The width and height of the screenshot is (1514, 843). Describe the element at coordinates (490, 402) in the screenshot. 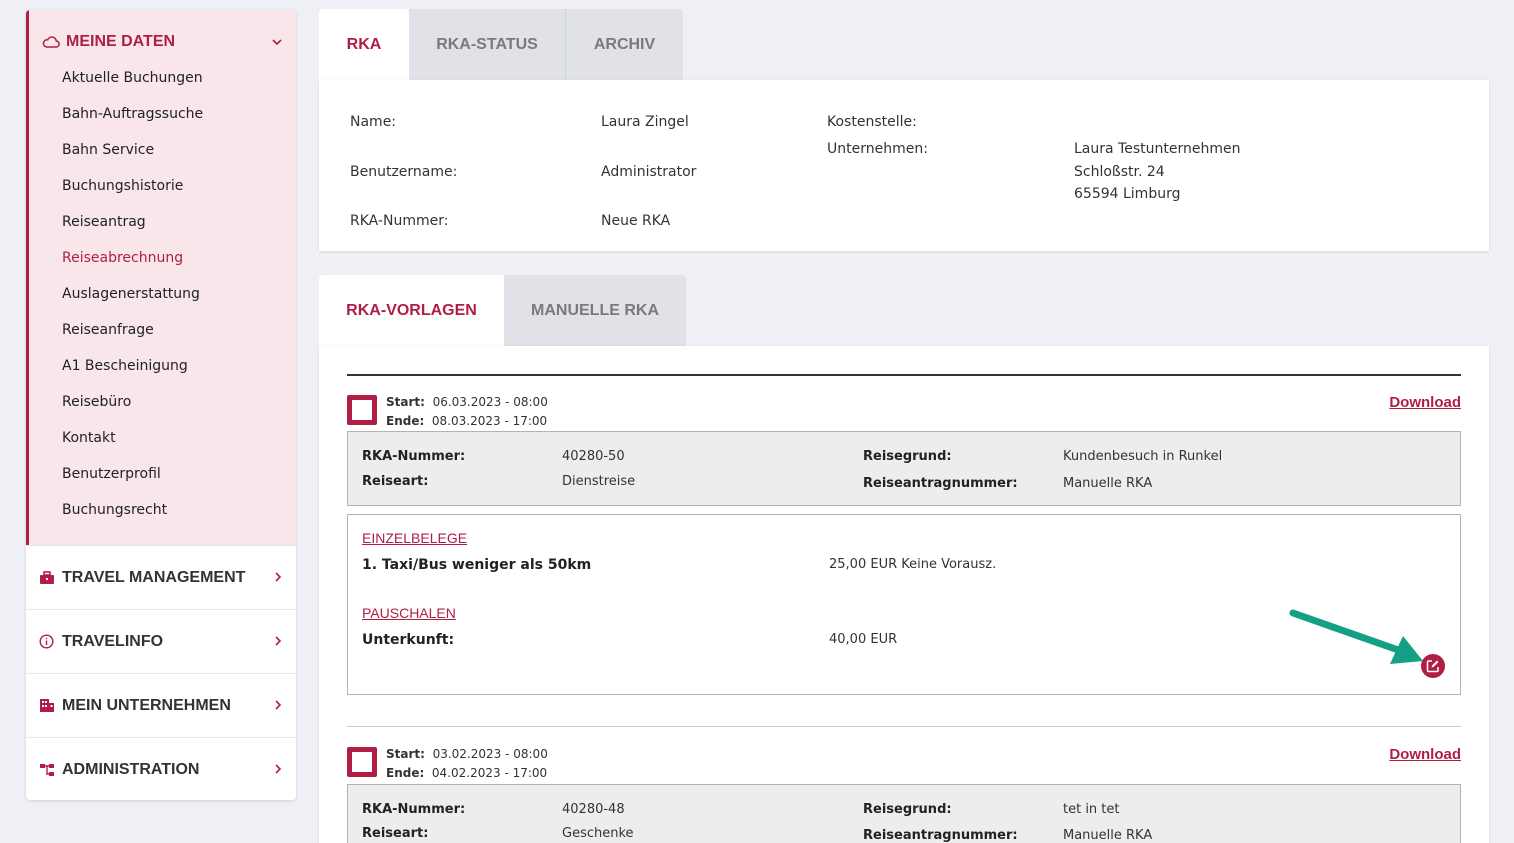

I see `start-date: 06.03.2023 - 08:00` at that location.